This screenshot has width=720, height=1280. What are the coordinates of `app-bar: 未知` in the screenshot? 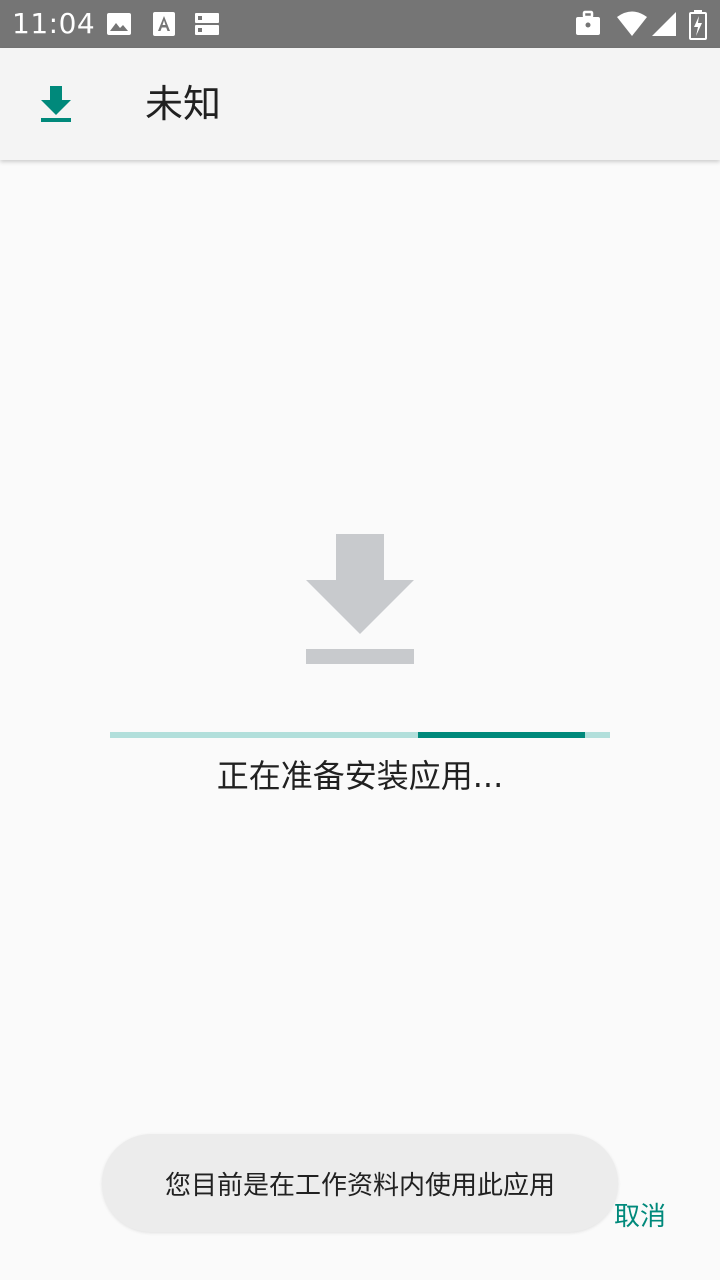 It's located at (360, 104).